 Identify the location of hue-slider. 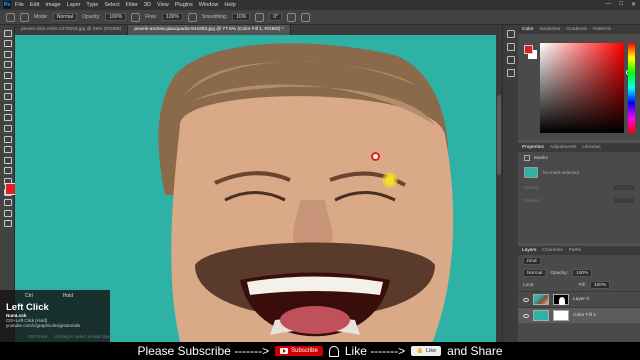
(631, 88).